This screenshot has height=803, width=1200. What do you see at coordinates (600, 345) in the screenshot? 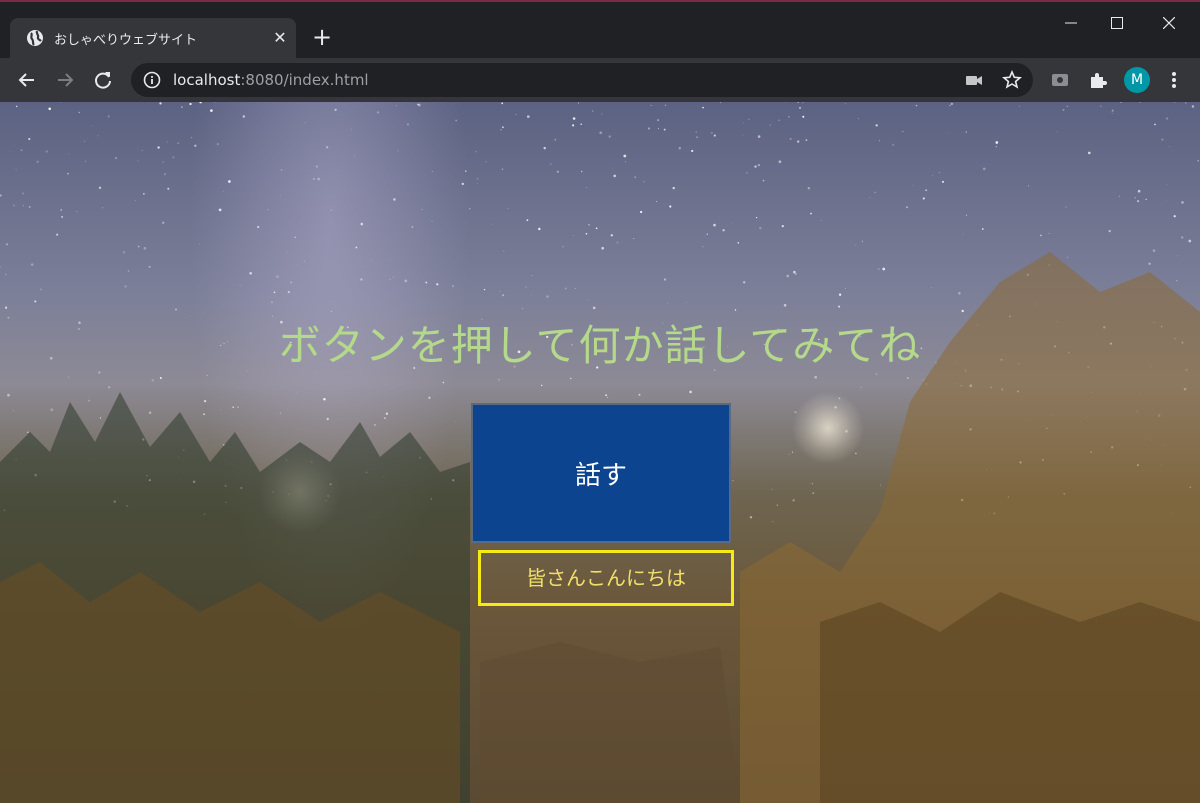
I see `page-title: ボタンを押して何か話してみてね` at bounding box center [600, 345].